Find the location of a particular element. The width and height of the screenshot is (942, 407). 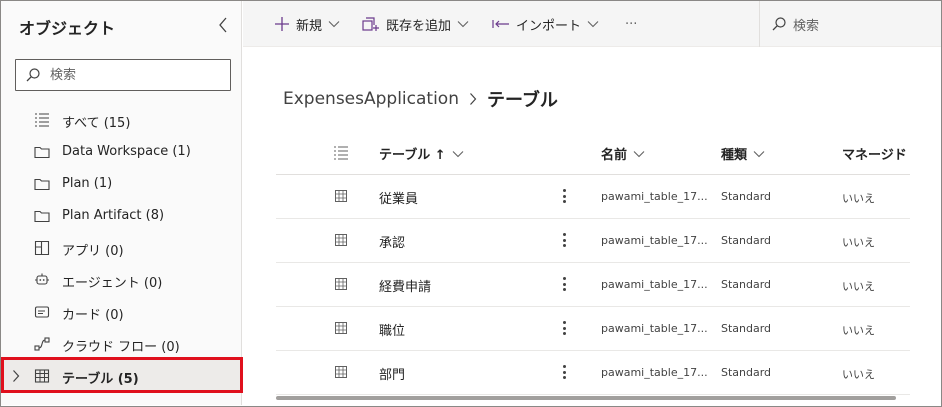

table-row: 承認 pawami_table_17... Standard いいえ is located at coordinates (593, 241).